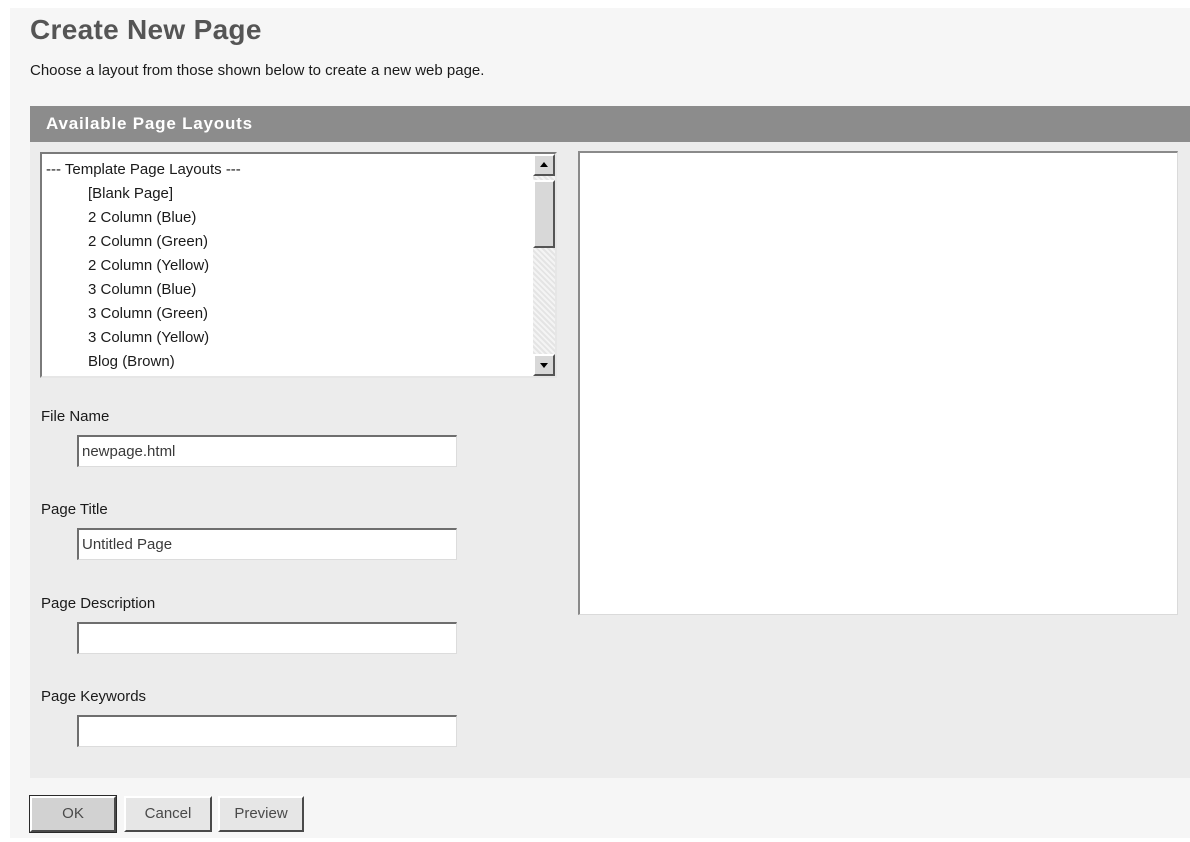 The width and height of the screenshot is (1190, 842). What do you see at coordinates (544, 265) in the screenshot?
I see `vertical-scrollbar` at bounding box center [544, 265].